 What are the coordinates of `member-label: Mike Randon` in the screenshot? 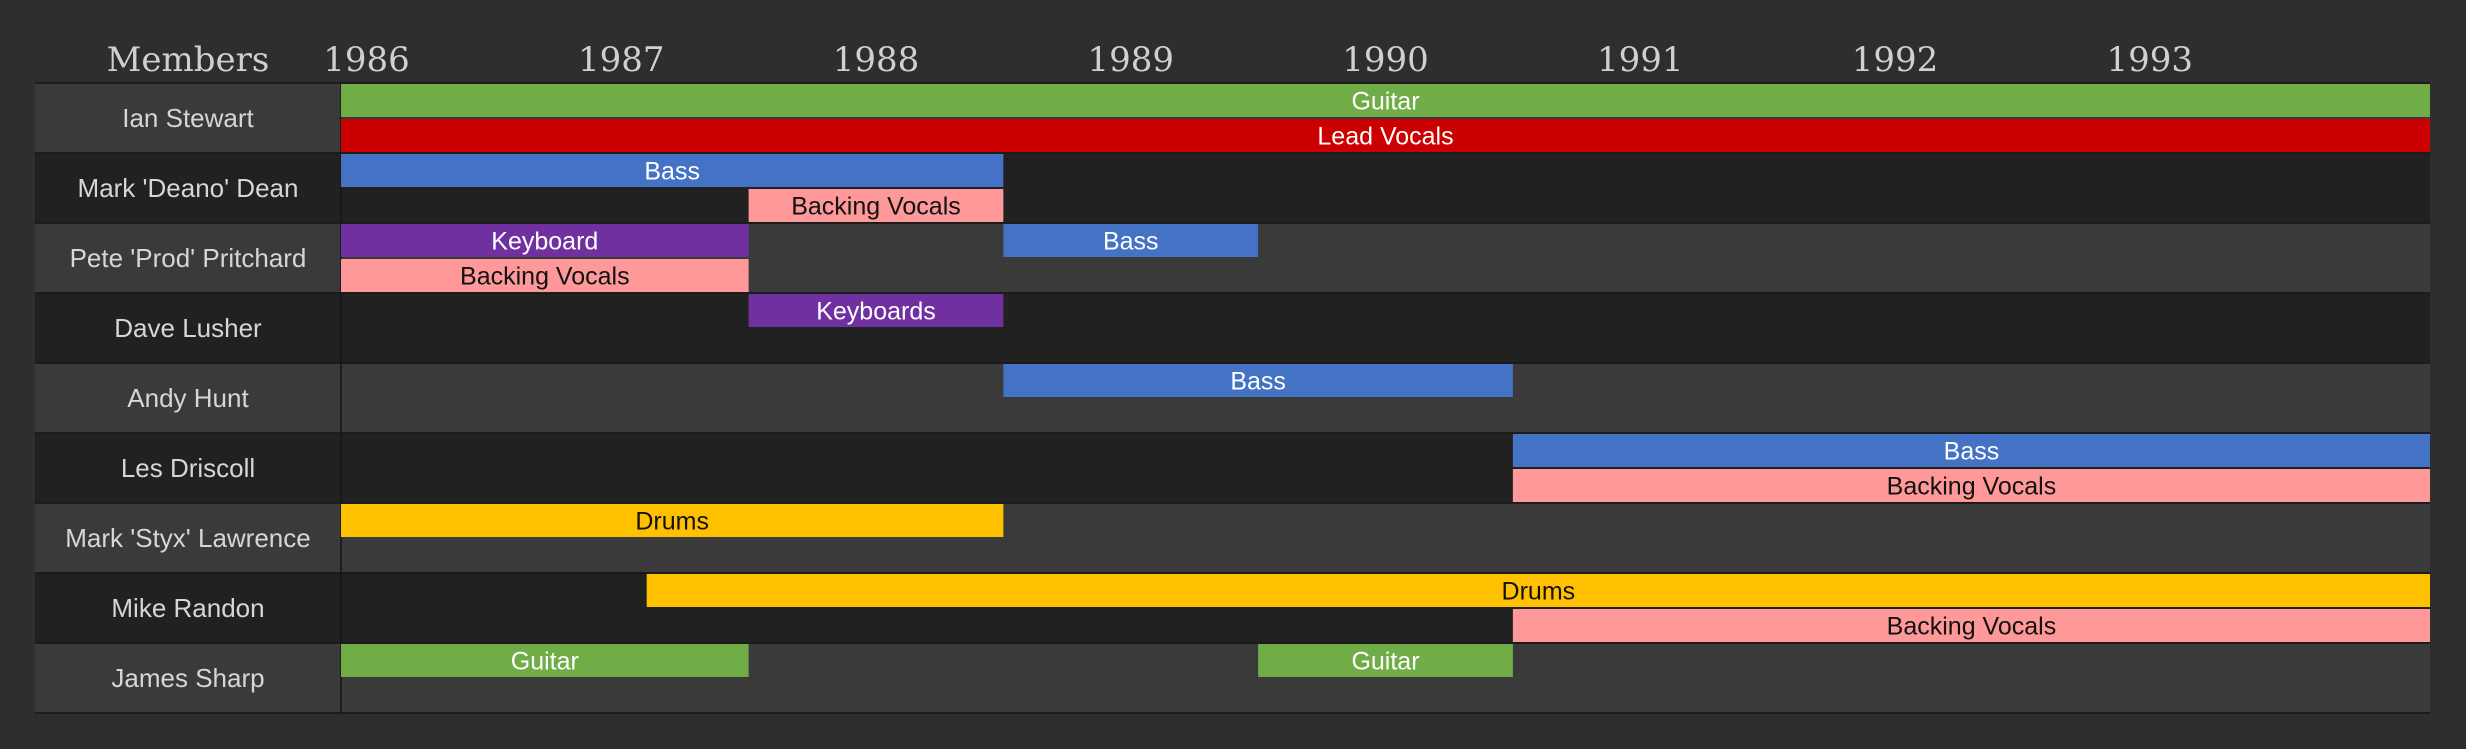 It's located at (187, 608).